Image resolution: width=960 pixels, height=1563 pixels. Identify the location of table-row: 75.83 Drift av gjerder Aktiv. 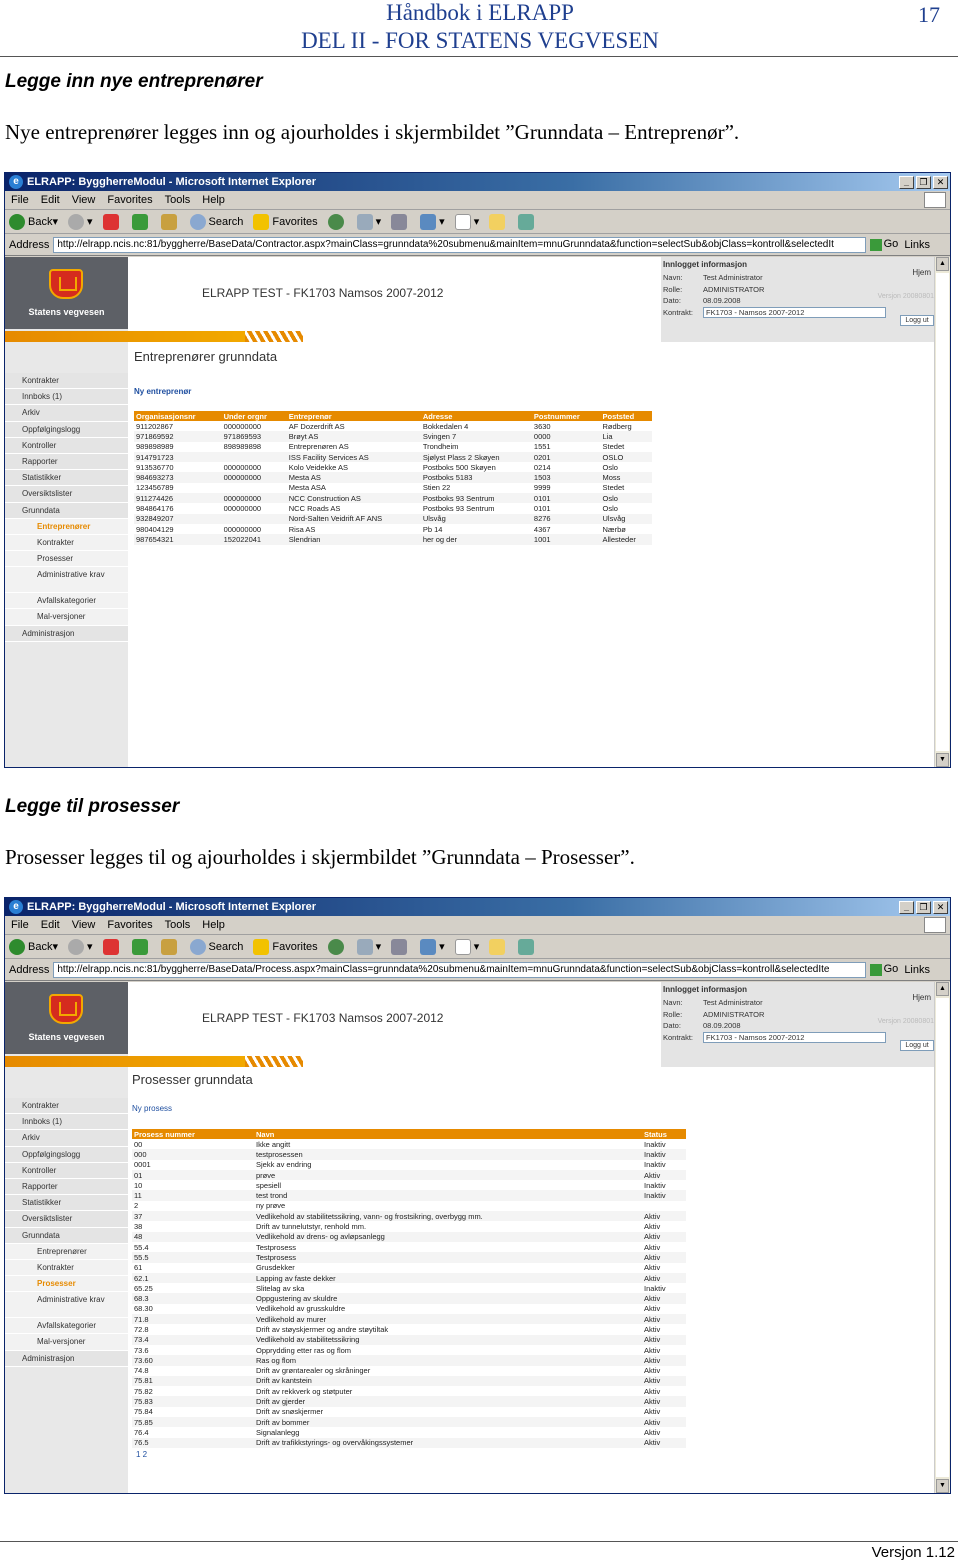
(409, 1401).